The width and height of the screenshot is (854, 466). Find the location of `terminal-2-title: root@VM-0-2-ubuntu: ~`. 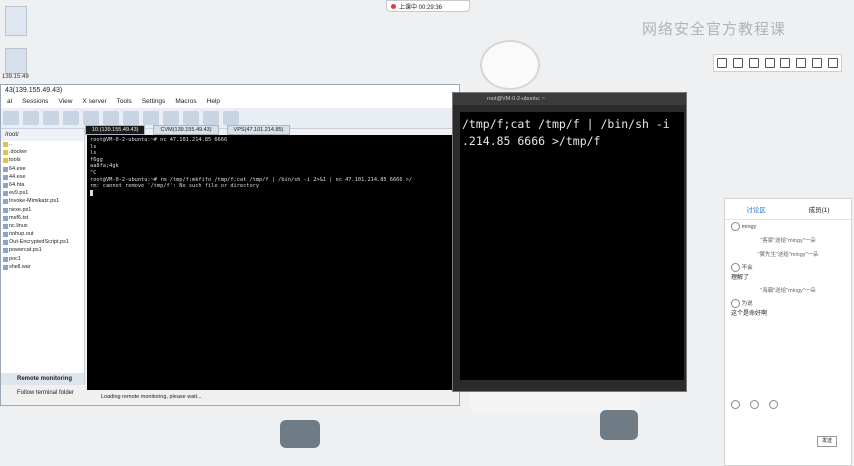

terminal-2-title: root@VM-0-2-ubuntu: ~ is located at coordinates (569, 99).